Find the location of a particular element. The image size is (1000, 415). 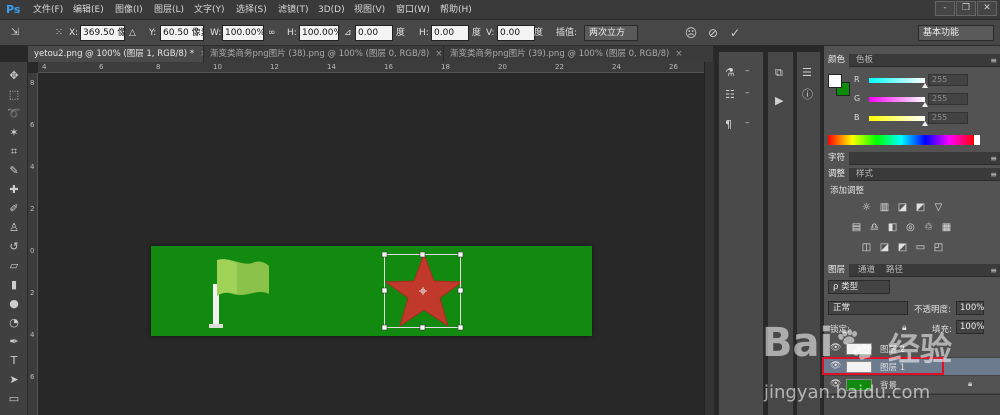

crop-tool-icon: ⌗ is located at coordinates (14, 152).